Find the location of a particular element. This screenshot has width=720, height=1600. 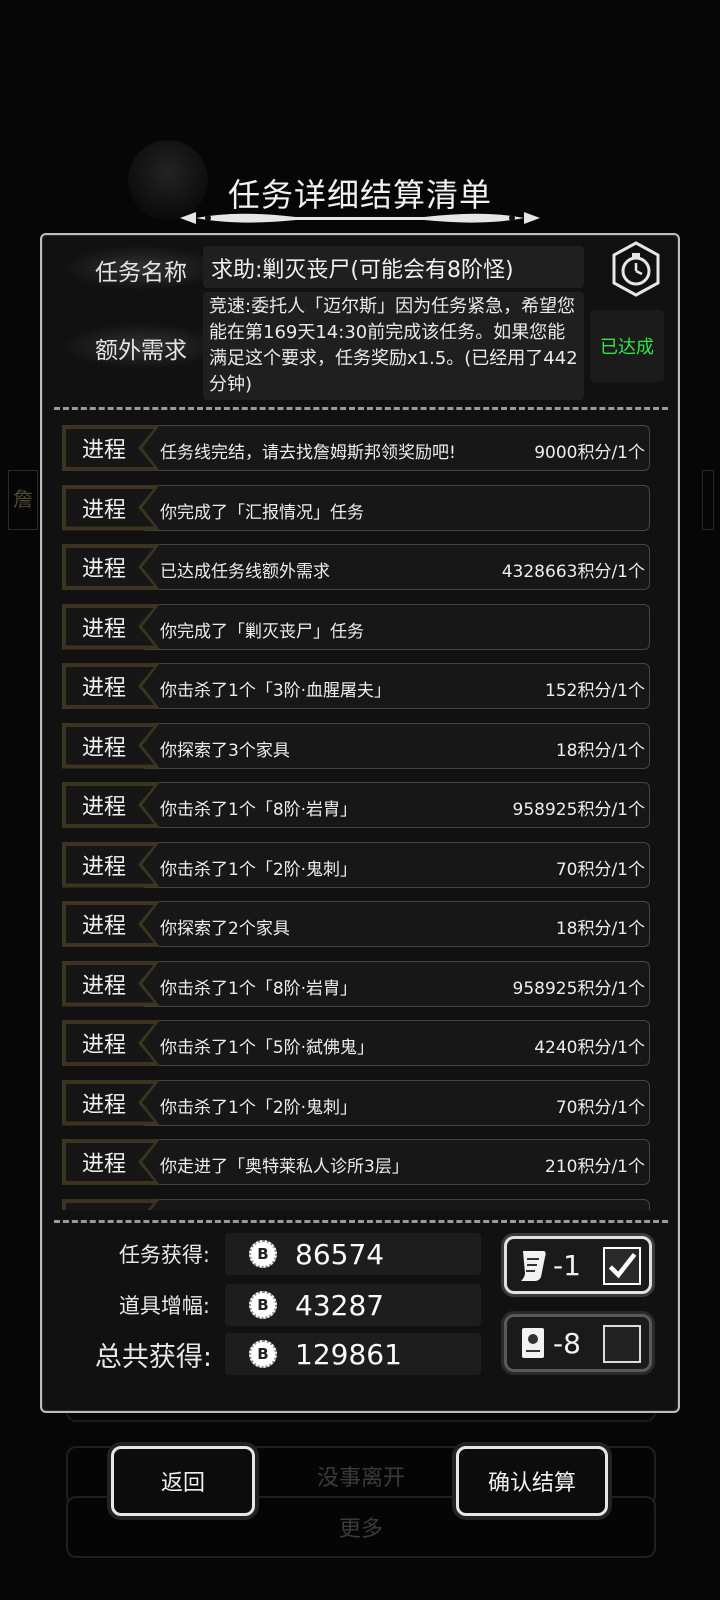

mission-name-value: 求助:剿灭丧尸(可能会有8阶怪) is located at coordinates (362, 270).